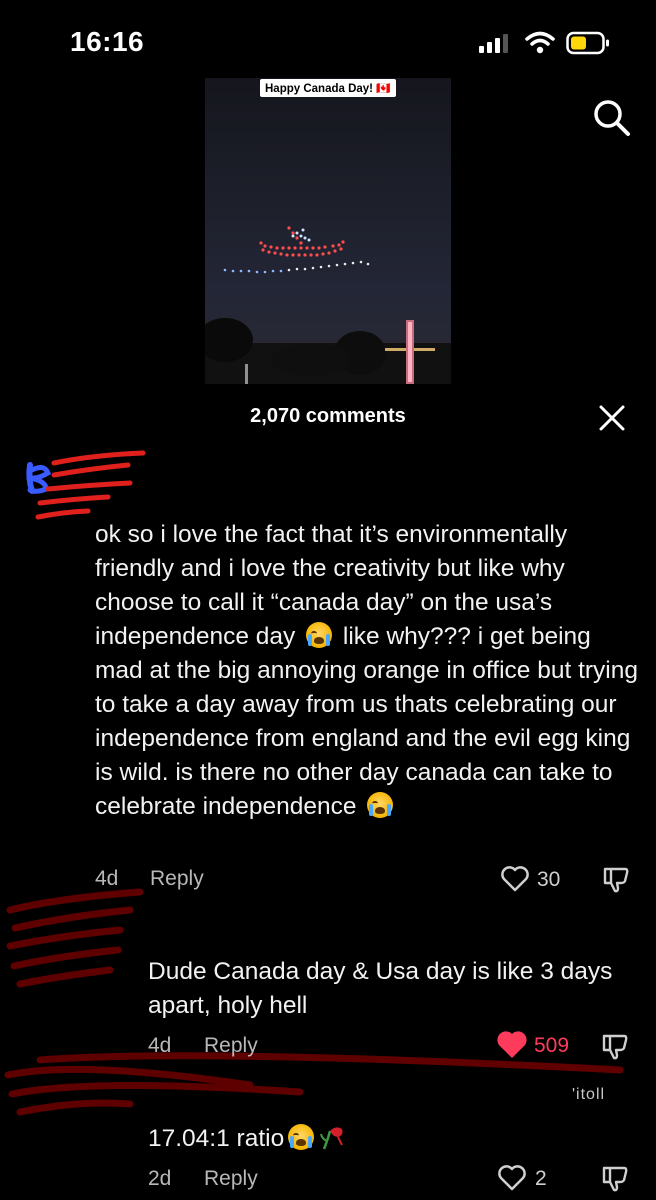 Image resolution: width=656 pixels, height=1200 pixels. What do you see at coordinates (328, 88) in the screenshot?
I see `video-caption: Happy Canada Day! 🇨🇦` at bounding box center [328, 88].